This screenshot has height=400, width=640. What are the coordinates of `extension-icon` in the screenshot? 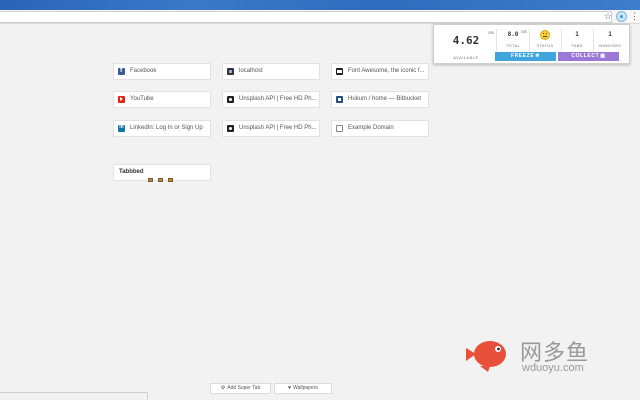 It's located at (621, 16).